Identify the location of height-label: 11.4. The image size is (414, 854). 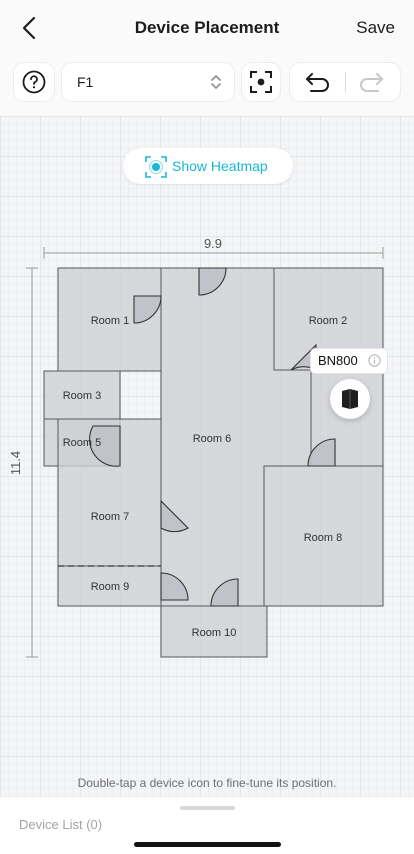
(15, 463).